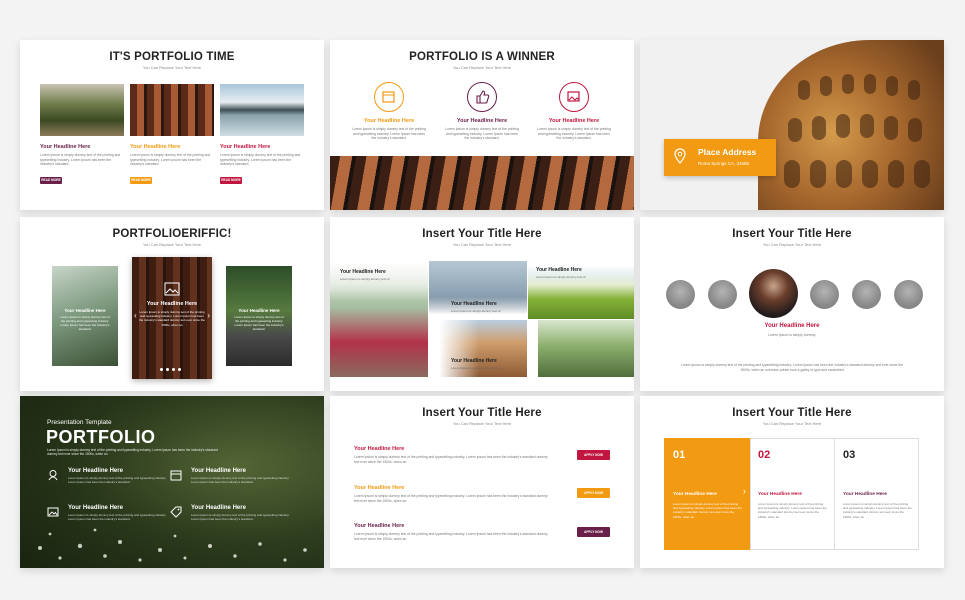 The image size is (965, 600). What do you see at coordinates (482, 57) in the screenshot?
I see `slide-title: PORTFOLIO IS A WINNER` at bounding box center [482, 57].